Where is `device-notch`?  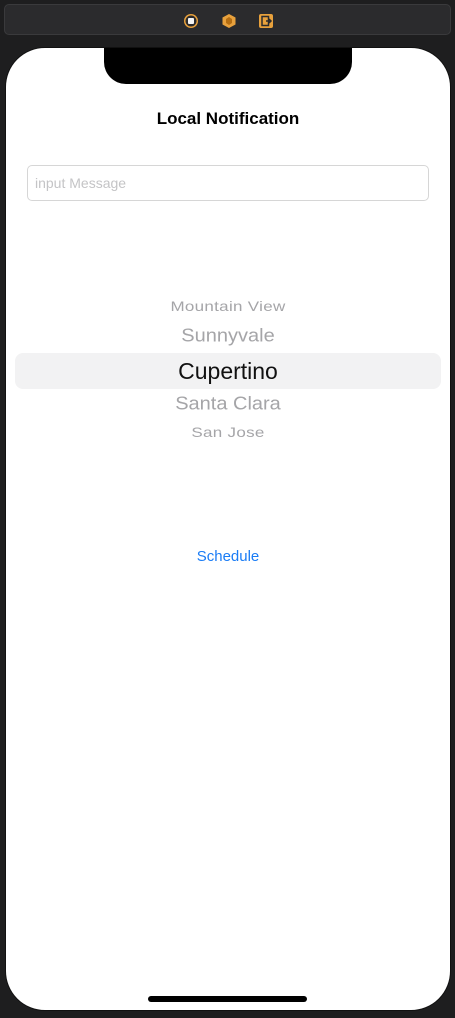 device-notch is located at coordinates (228, 66).